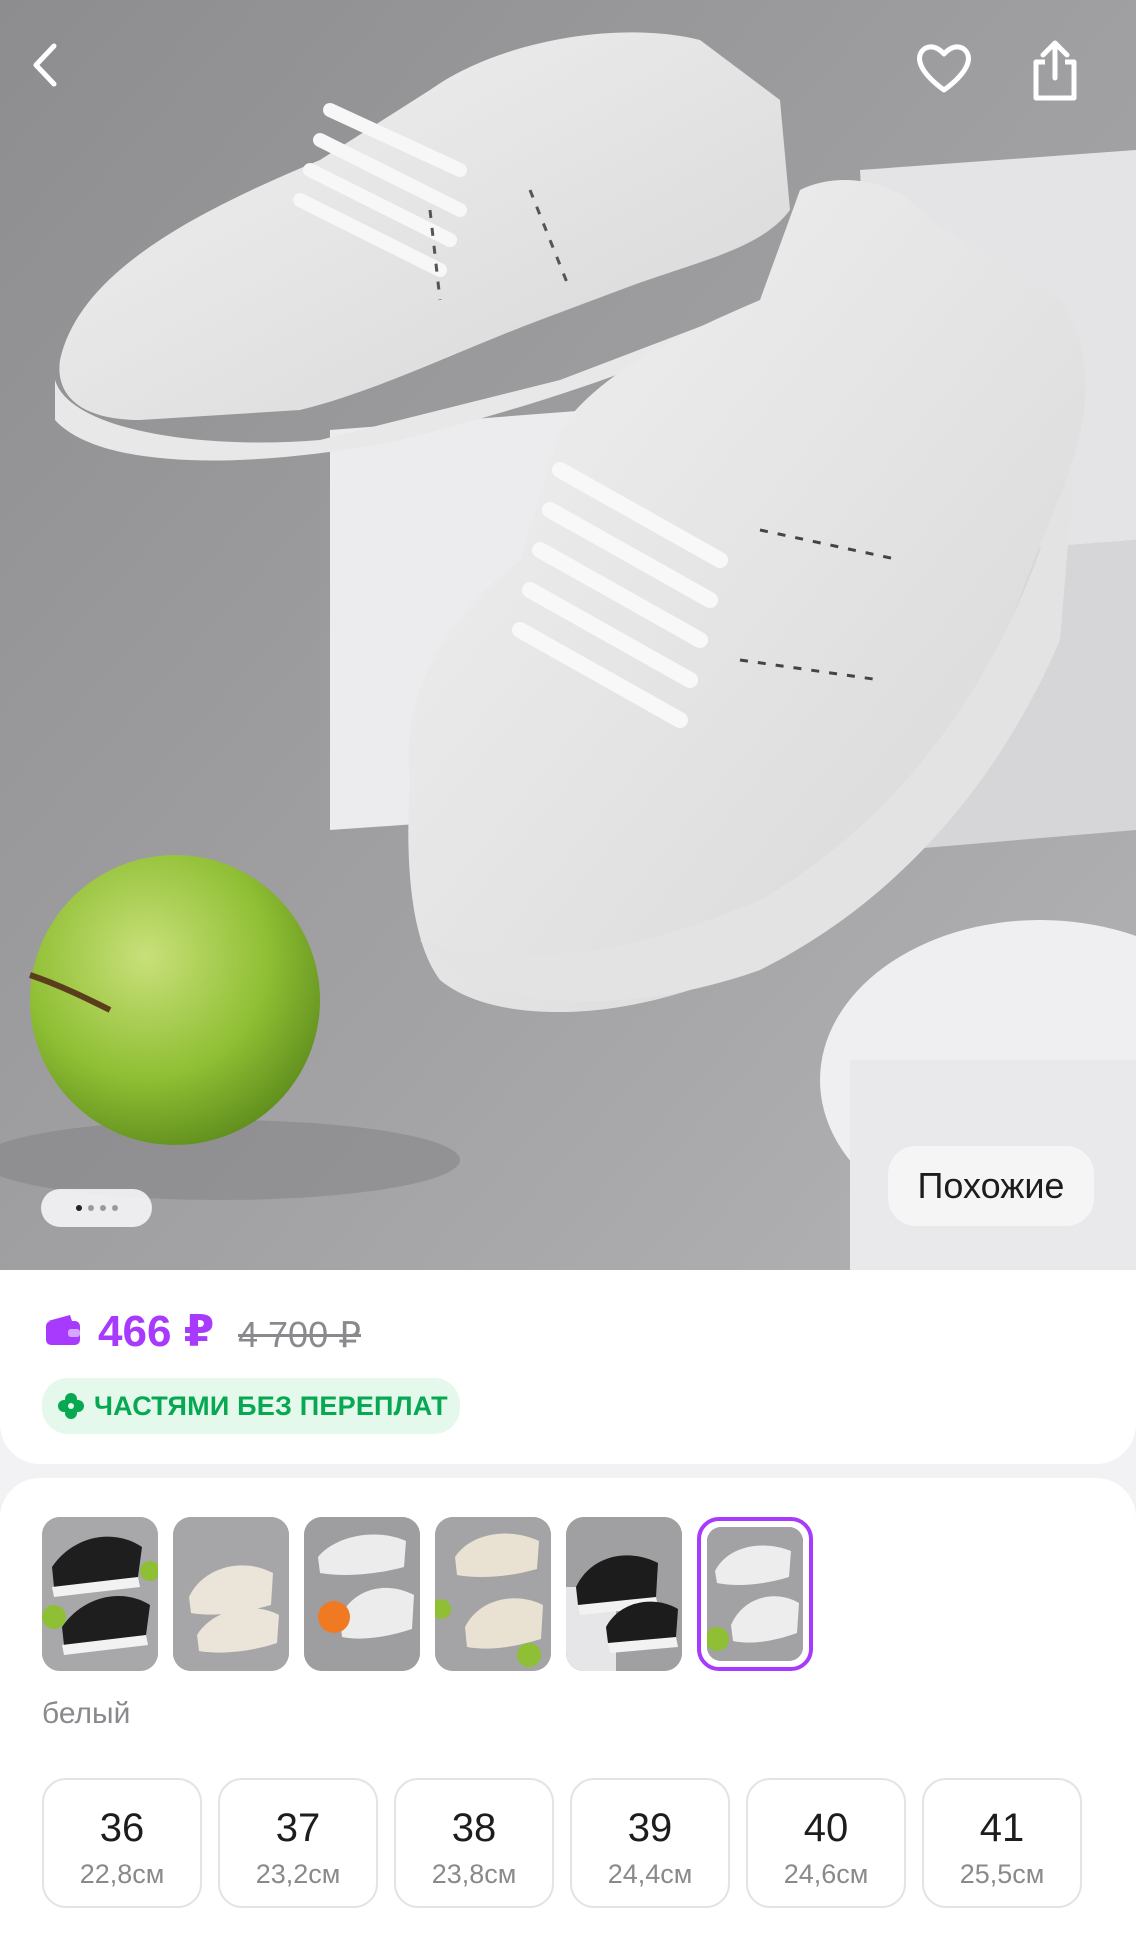  I want to click on size-option-37: 37 23,2см, so click(298, 1843).